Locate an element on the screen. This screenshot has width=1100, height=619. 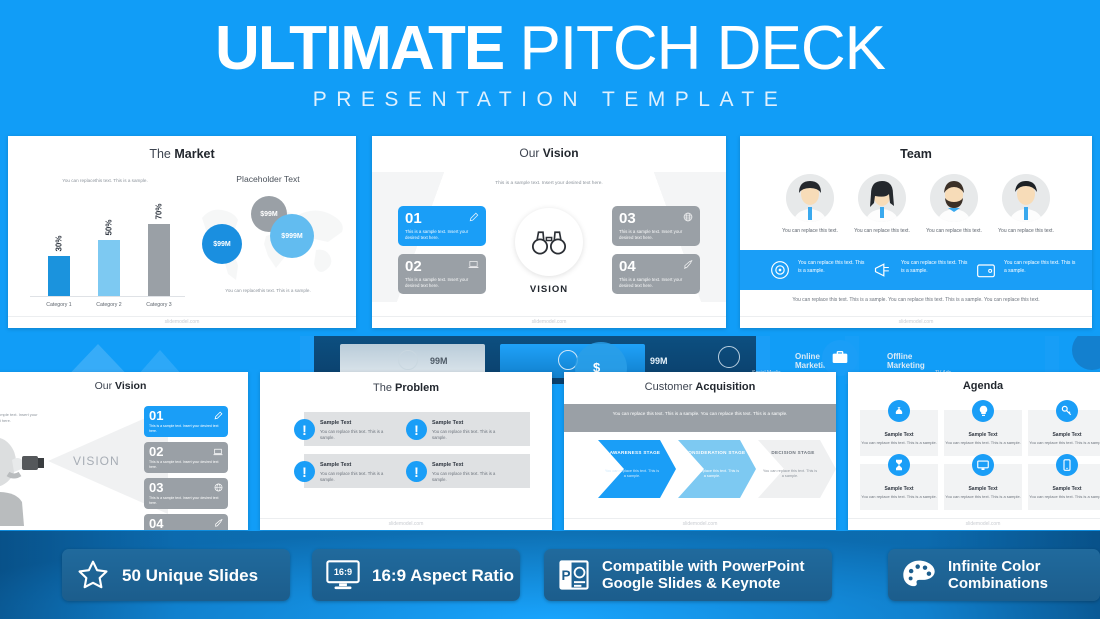
star-icon is located at coordinates (93, 575).